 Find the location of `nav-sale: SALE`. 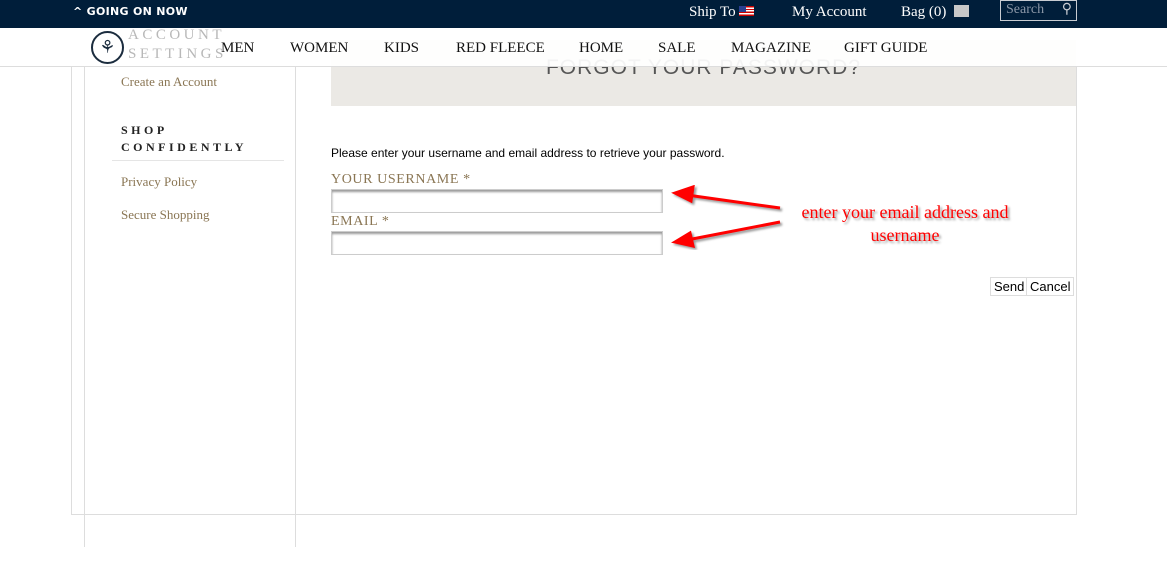

nav-sale: SALE is located at coordinates (677, 48).